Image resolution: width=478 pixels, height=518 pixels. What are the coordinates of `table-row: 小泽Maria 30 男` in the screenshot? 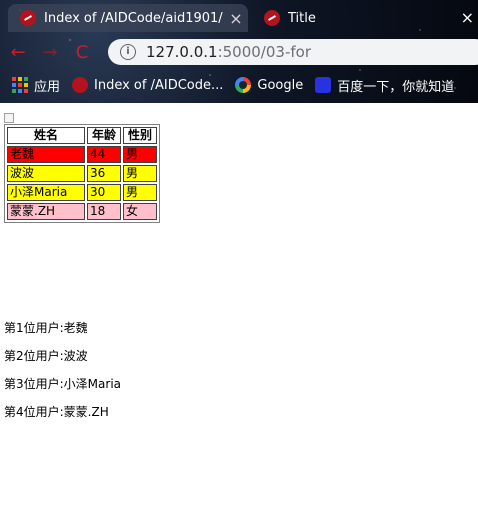 It's located at (82, 192).